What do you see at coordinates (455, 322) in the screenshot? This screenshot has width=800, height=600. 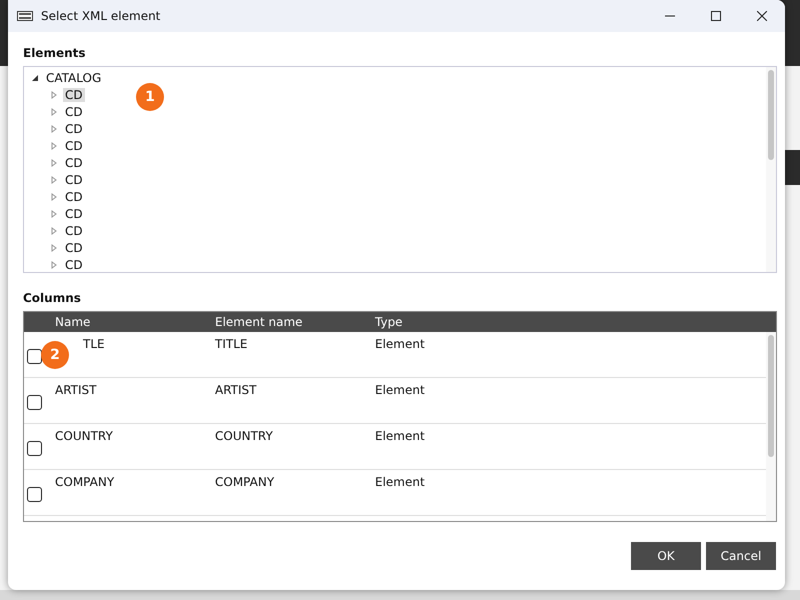 I see `column-header: Type` at bounding box center [455, 322].